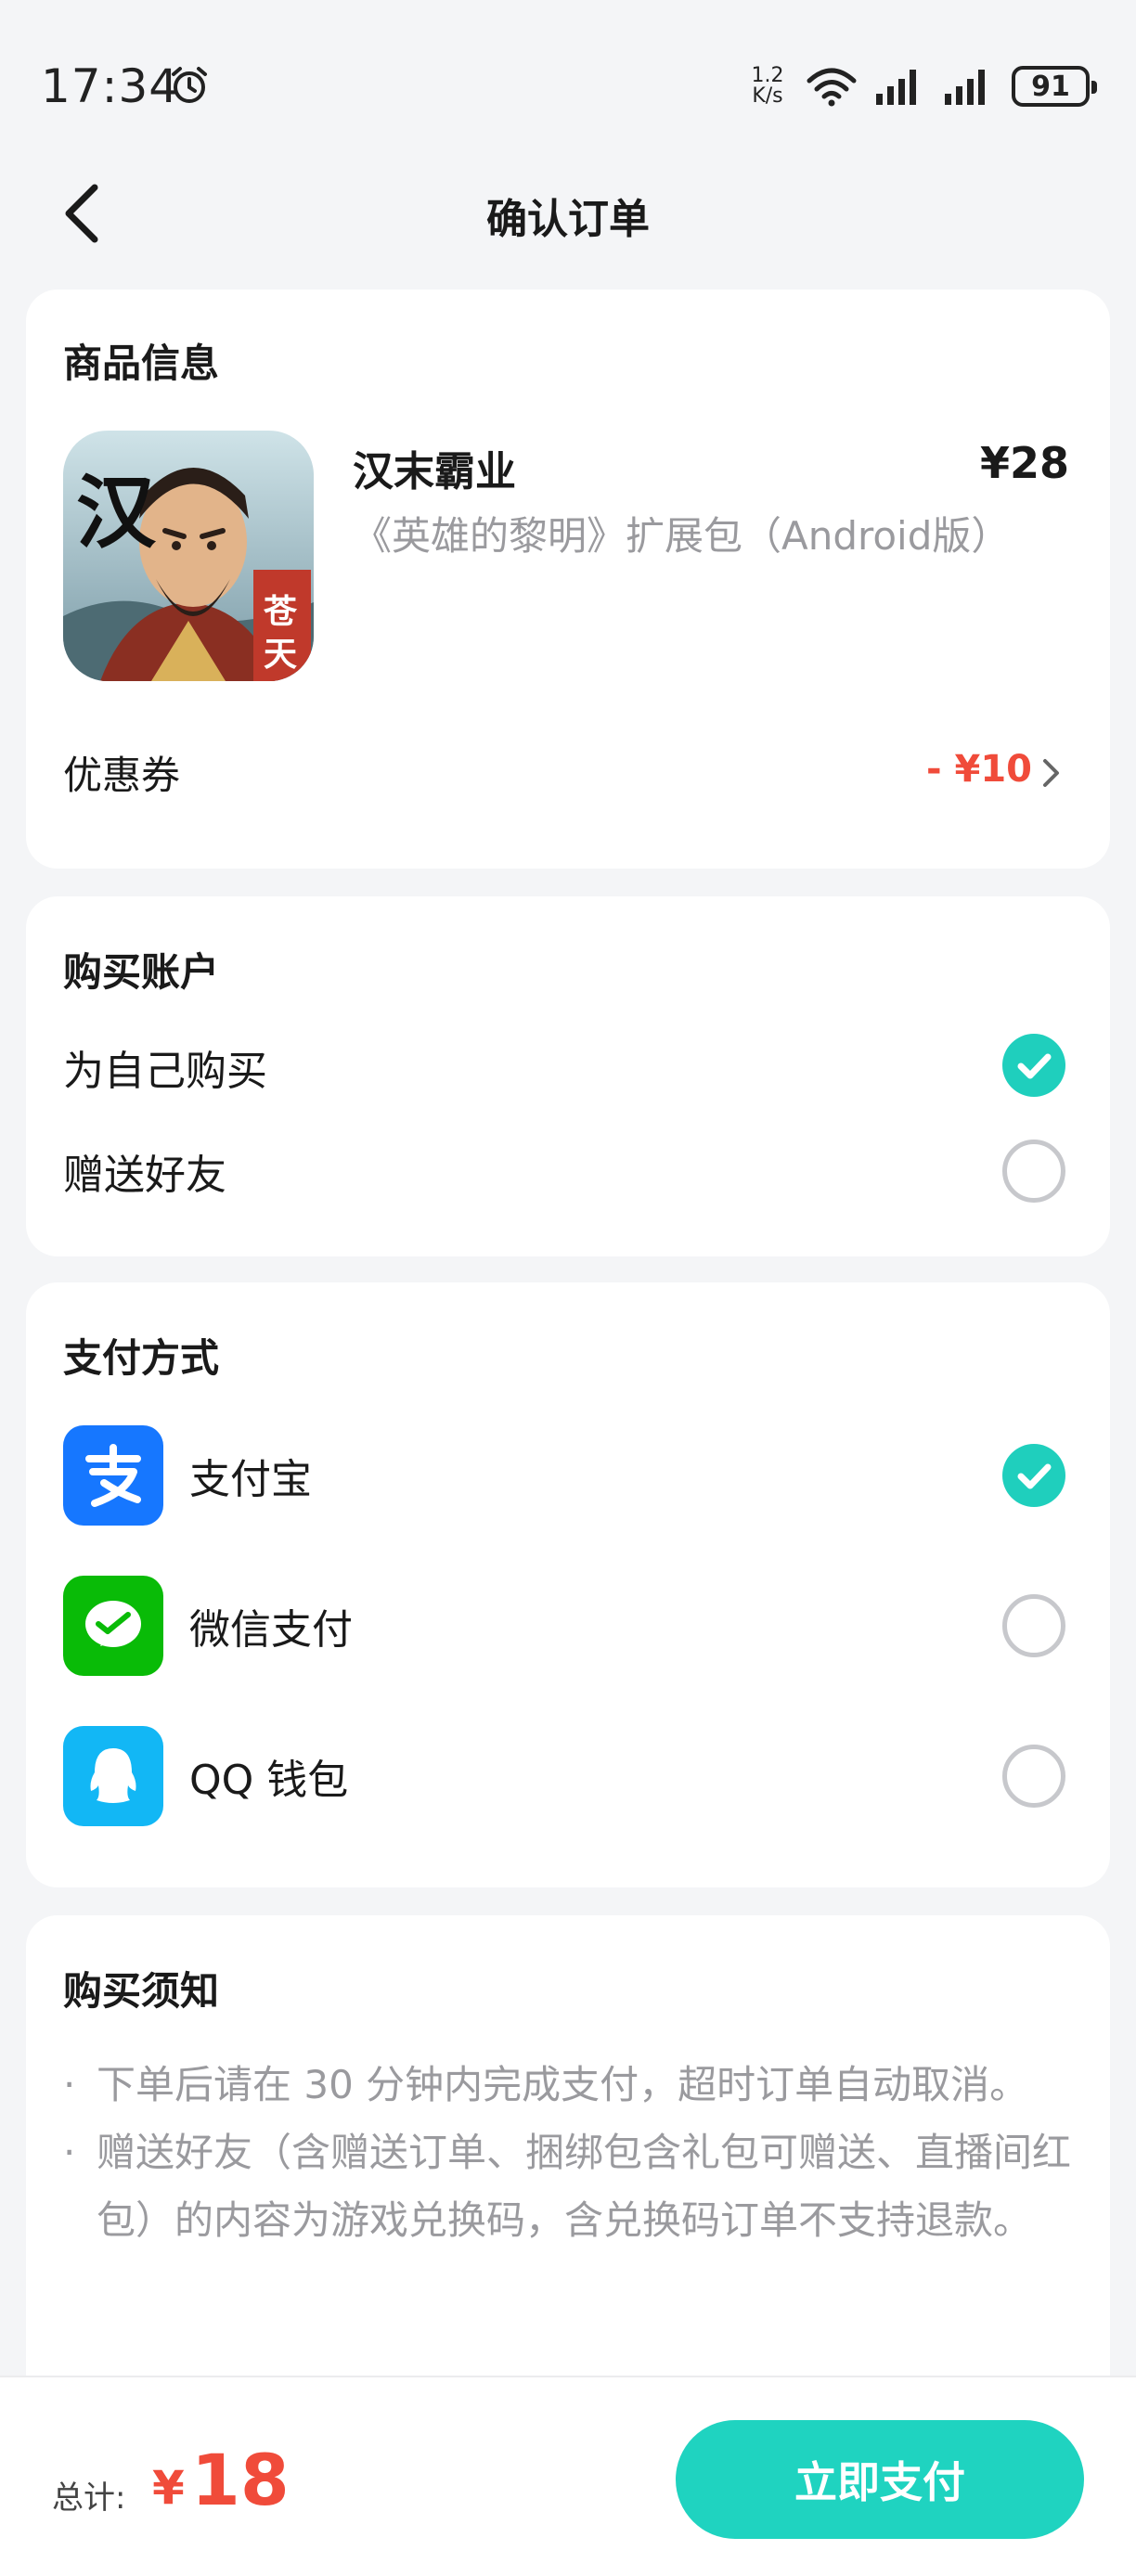 This screenshot has height=2576, width=1136. What do you see at coordinates (767, 86) in the screenshot?
I see `net-speed: 1.2 K/s` at bounding box center [767, 86].